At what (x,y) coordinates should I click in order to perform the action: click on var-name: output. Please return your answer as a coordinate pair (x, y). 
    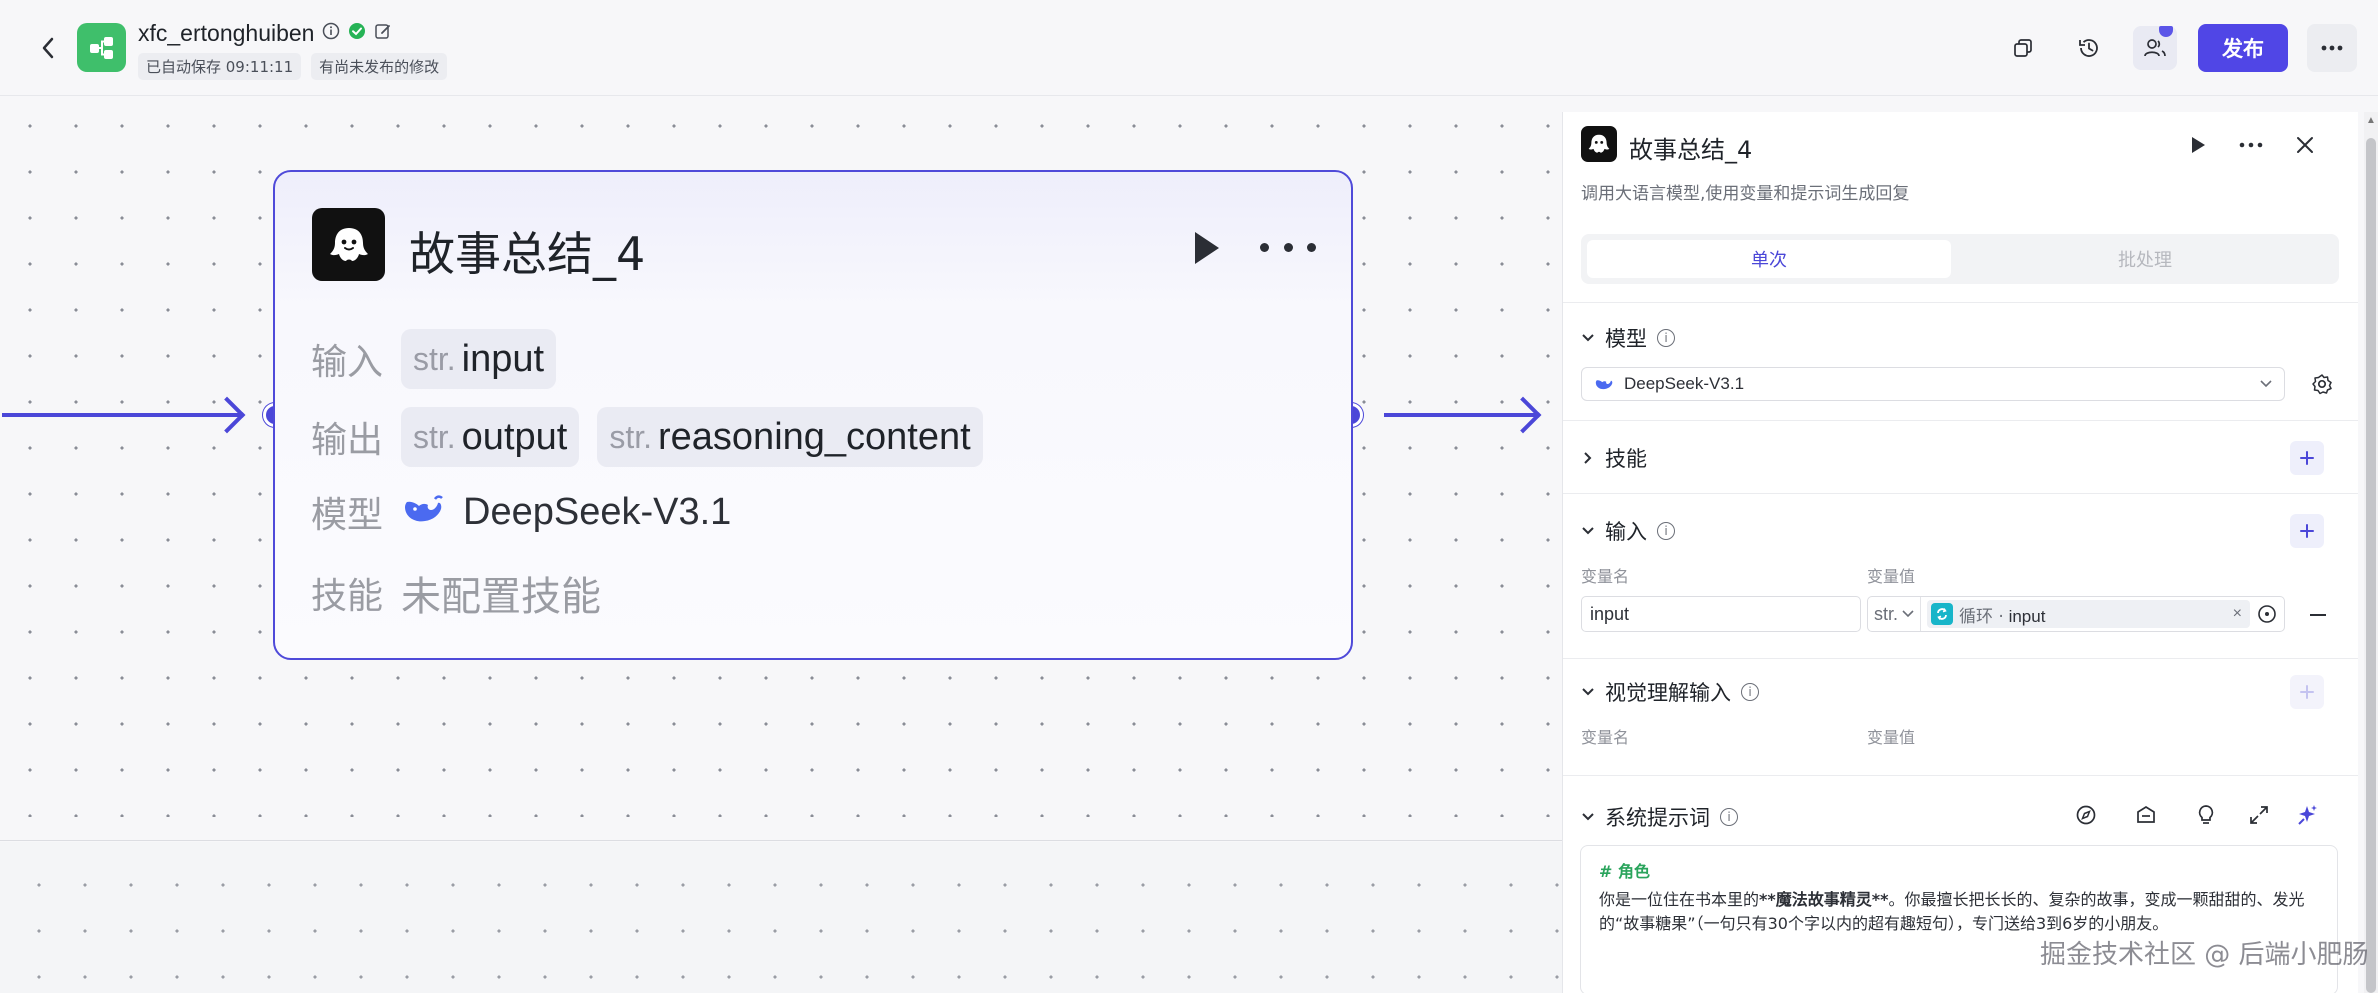
    Looking at the image, I should click on (514, 436).